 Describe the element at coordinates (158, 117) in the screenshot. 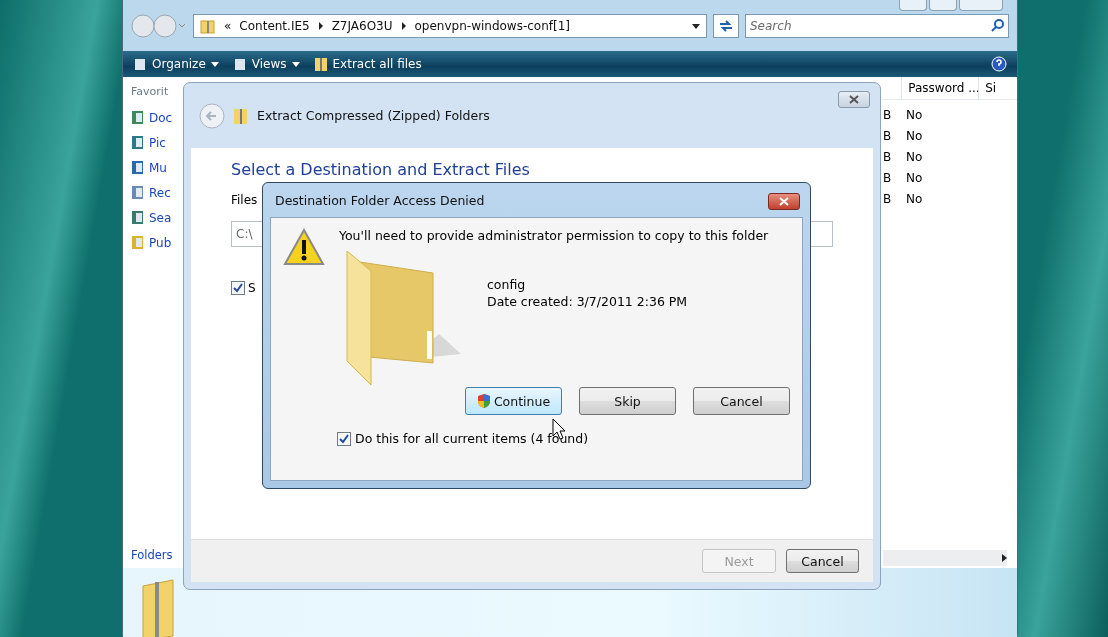

I see `favorite-link: Doc` at that location.